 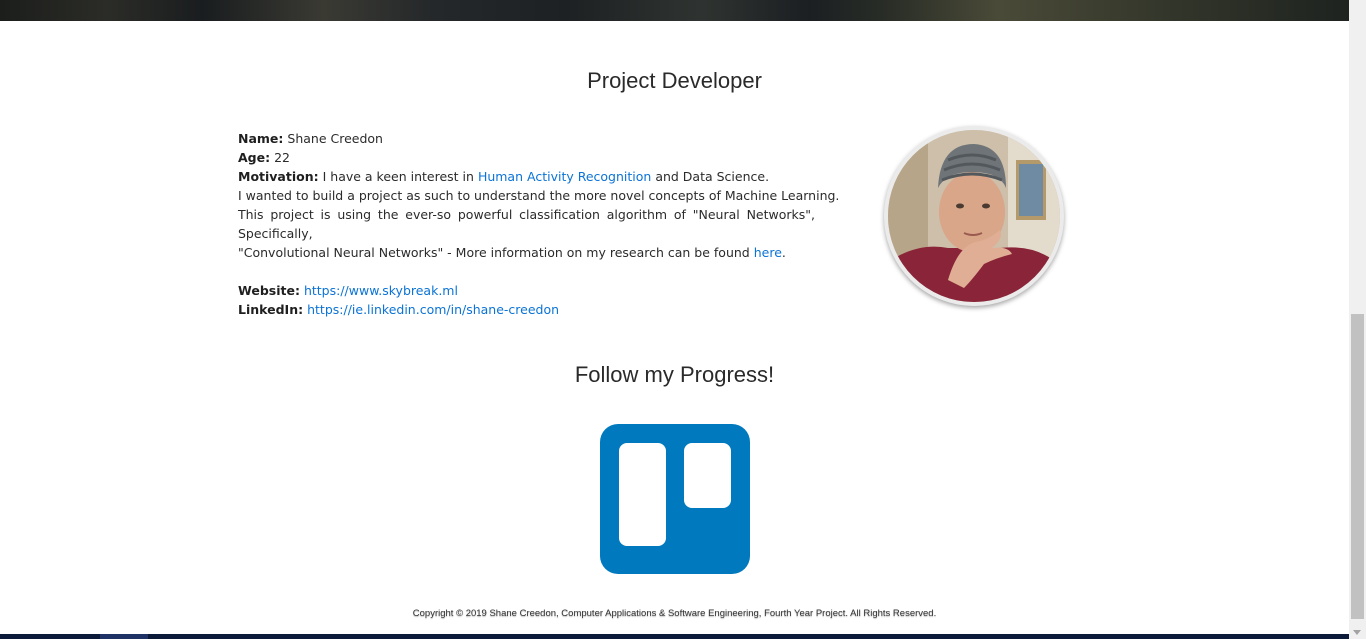 I want to click on scroll-down-arrow-icon, so click(x=1357, y=632).